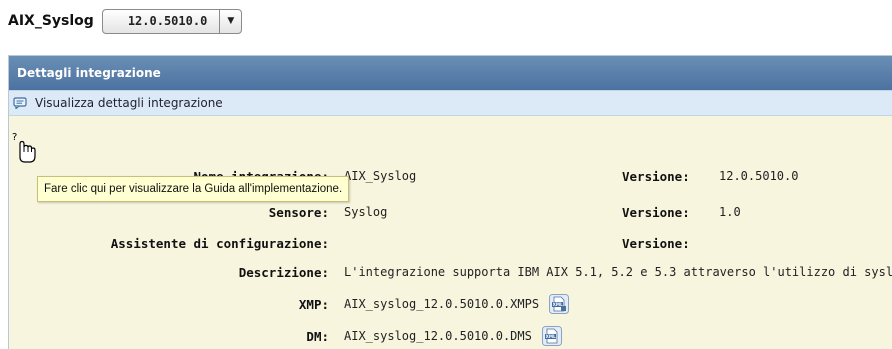 The image size is (892, 349). What do you see at coordinates (89, 73) in the screenshot?
I see `panel-title: Dettagli integrazione` at bounding box center [89, 73].